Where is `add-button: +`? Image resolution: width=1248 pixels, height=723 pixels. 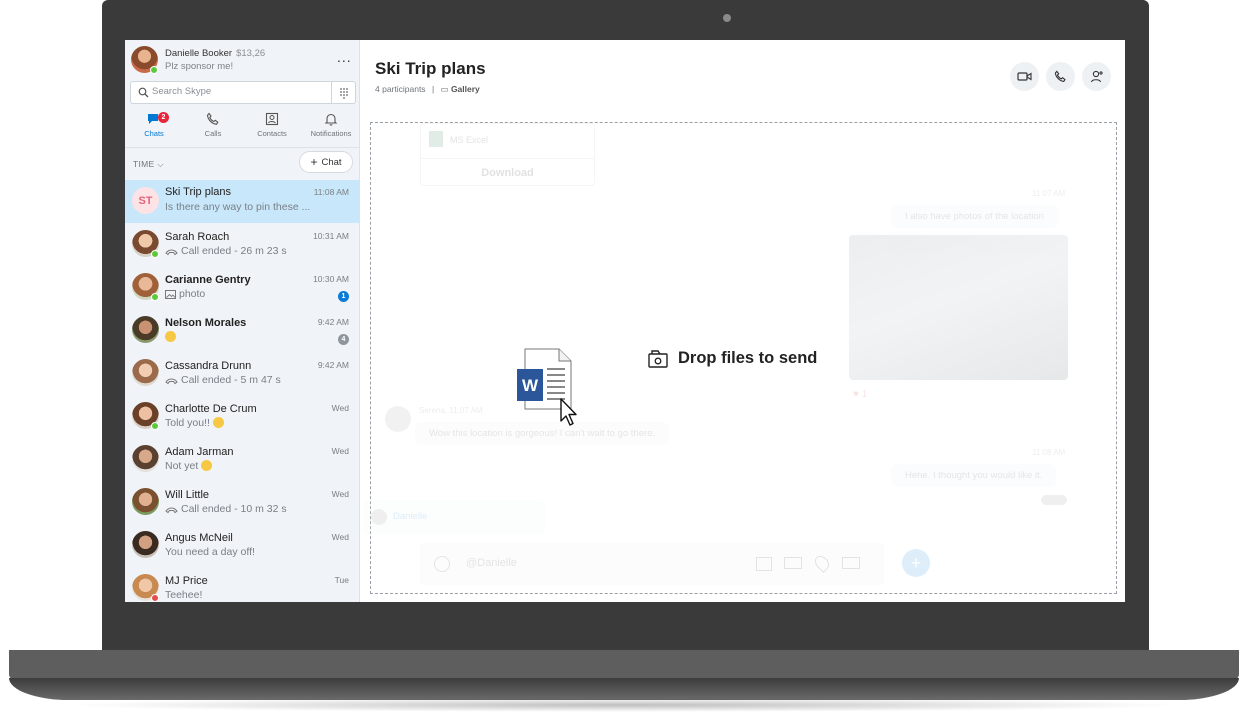 add-button: + is located at coordinates (916, 563).